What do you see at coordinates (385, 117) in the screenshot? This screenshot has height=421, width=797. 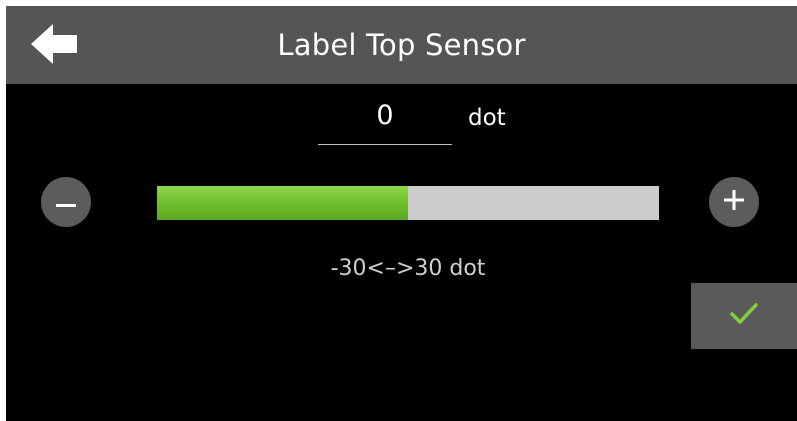 I see `value-field: 0` at bounding box center [385, 117].